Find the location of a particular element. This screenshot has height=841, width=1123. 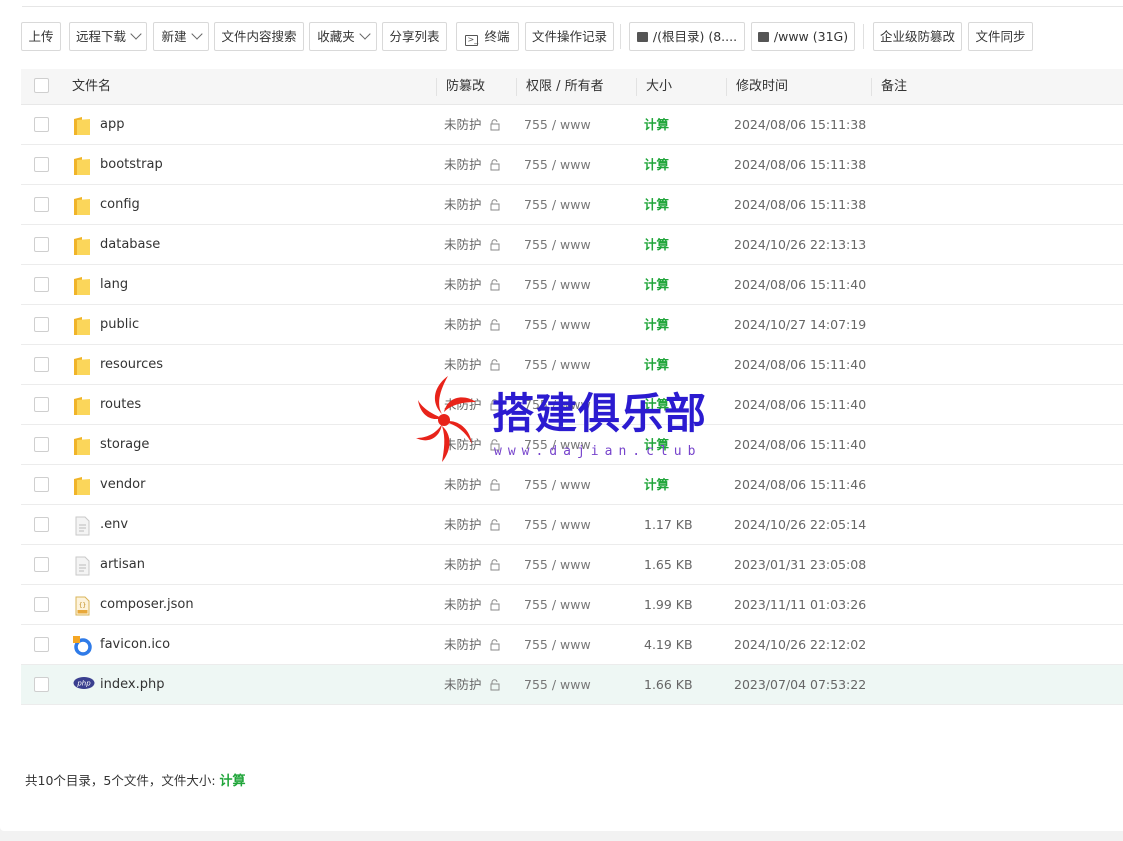

header-size: 大小 is located at coordinates (659, 86).